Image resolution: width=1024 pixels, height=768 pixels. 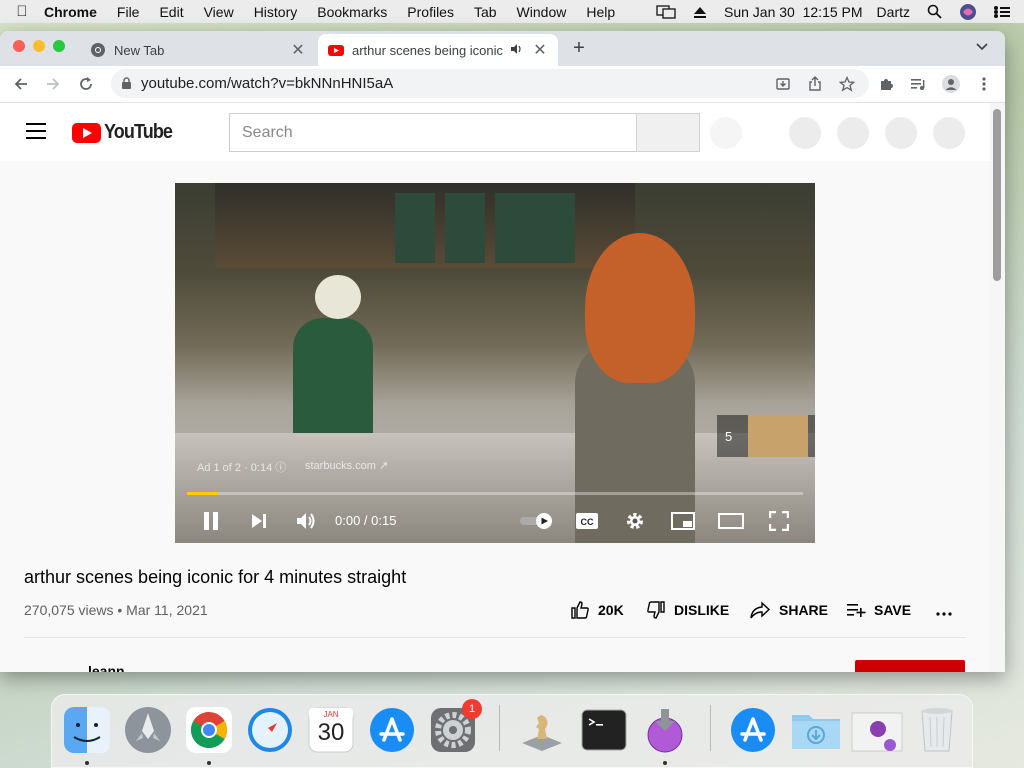 I want to click on settings-gear-icon, so click(x=635, y=521).